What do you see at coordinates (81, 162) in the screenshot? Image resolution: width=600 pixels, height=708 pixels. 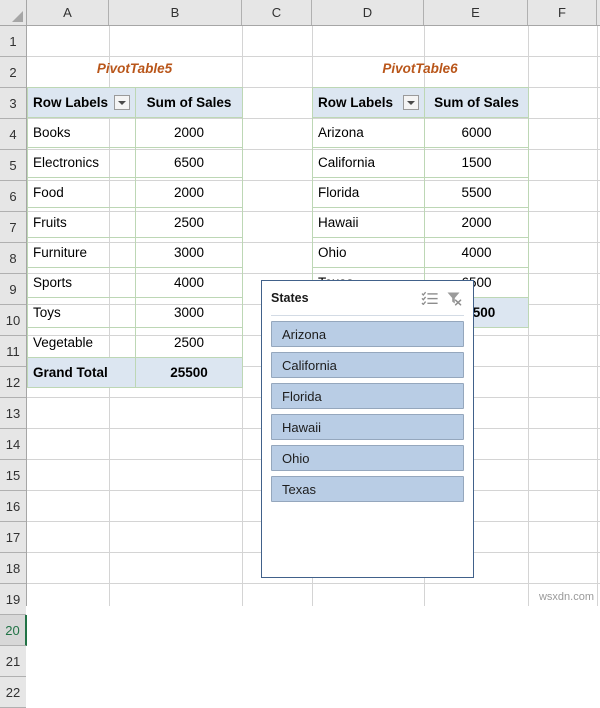 I see `row-label-cell: Electronics` at bounding box center [81, 162].